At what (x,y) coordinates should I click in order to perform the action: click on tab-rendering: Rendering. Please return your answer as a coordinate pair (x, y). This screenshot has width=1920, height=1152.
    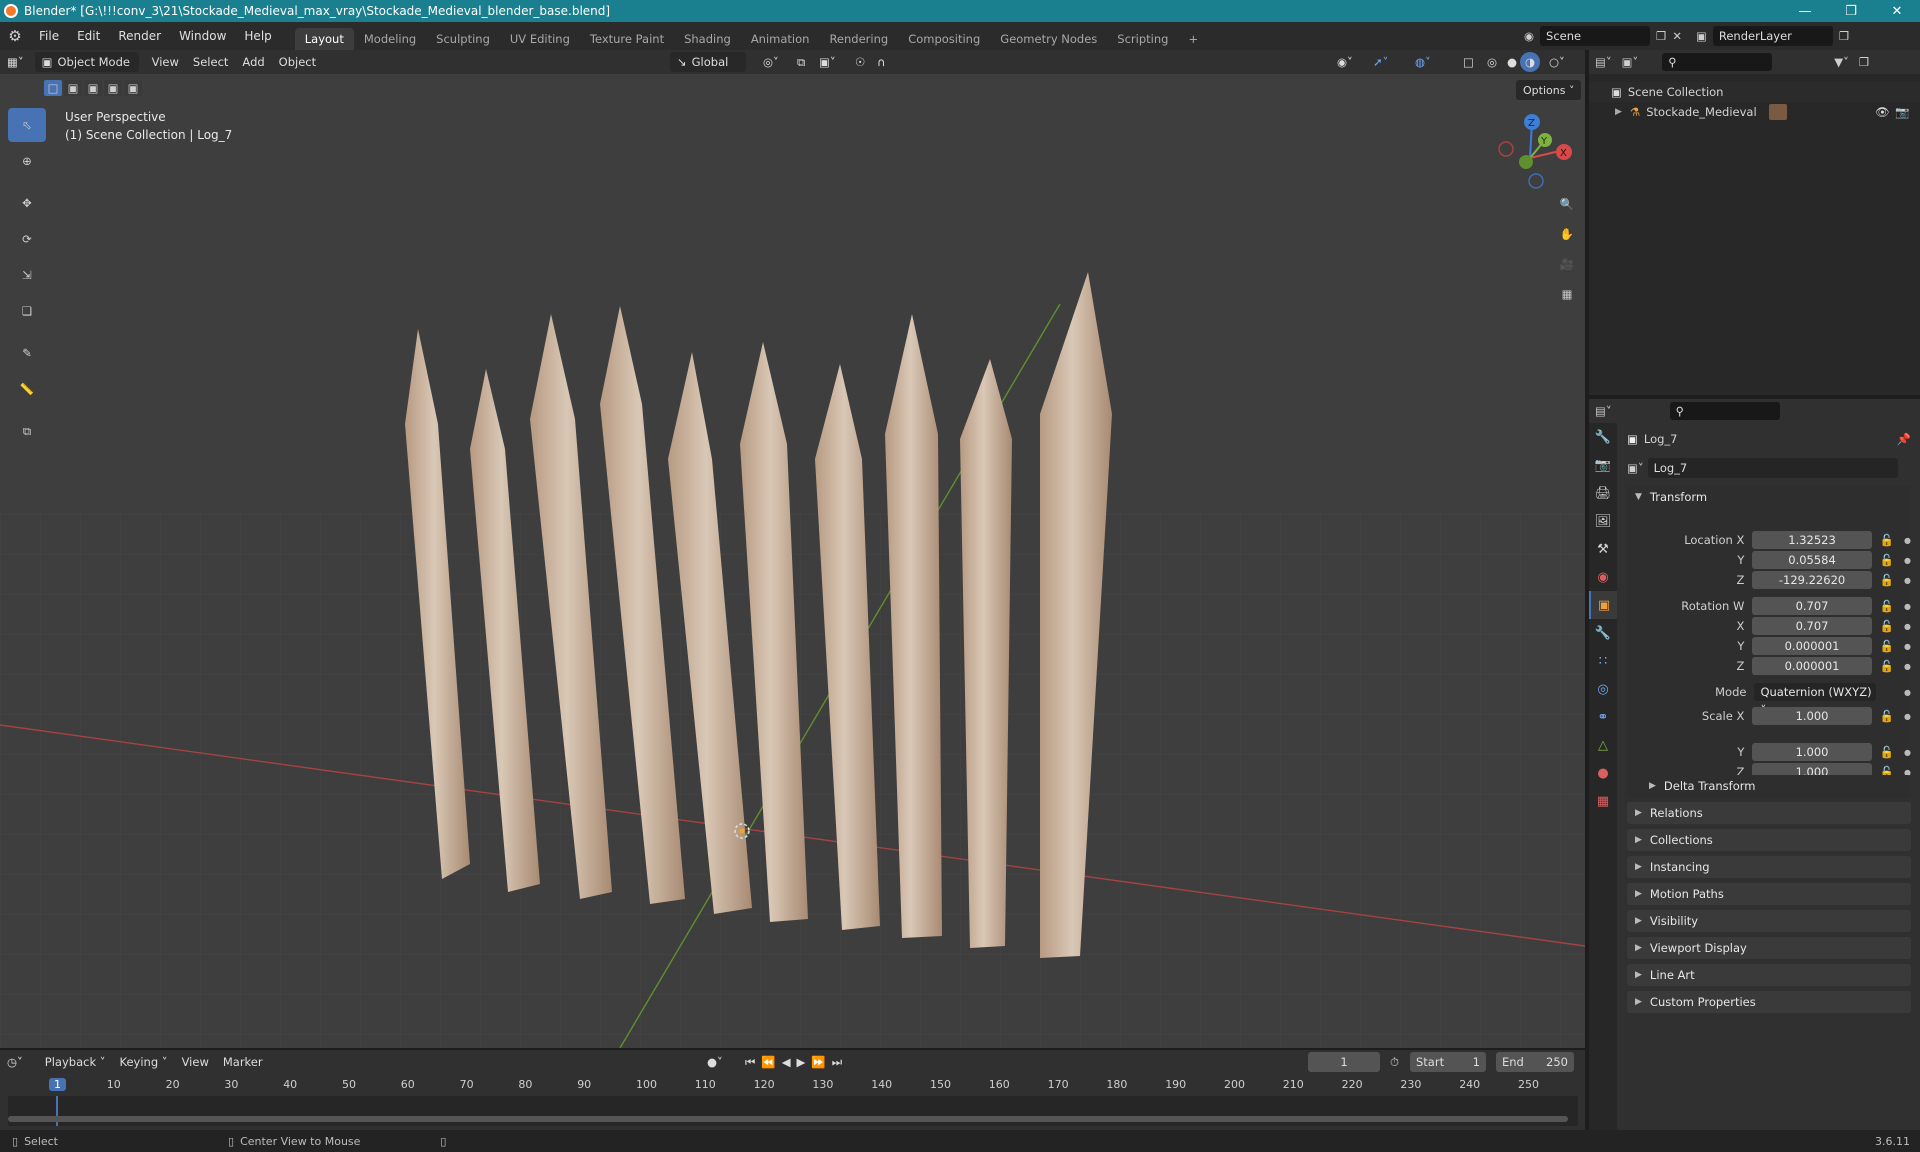
    Looking at the image, I should click on (858, 39).